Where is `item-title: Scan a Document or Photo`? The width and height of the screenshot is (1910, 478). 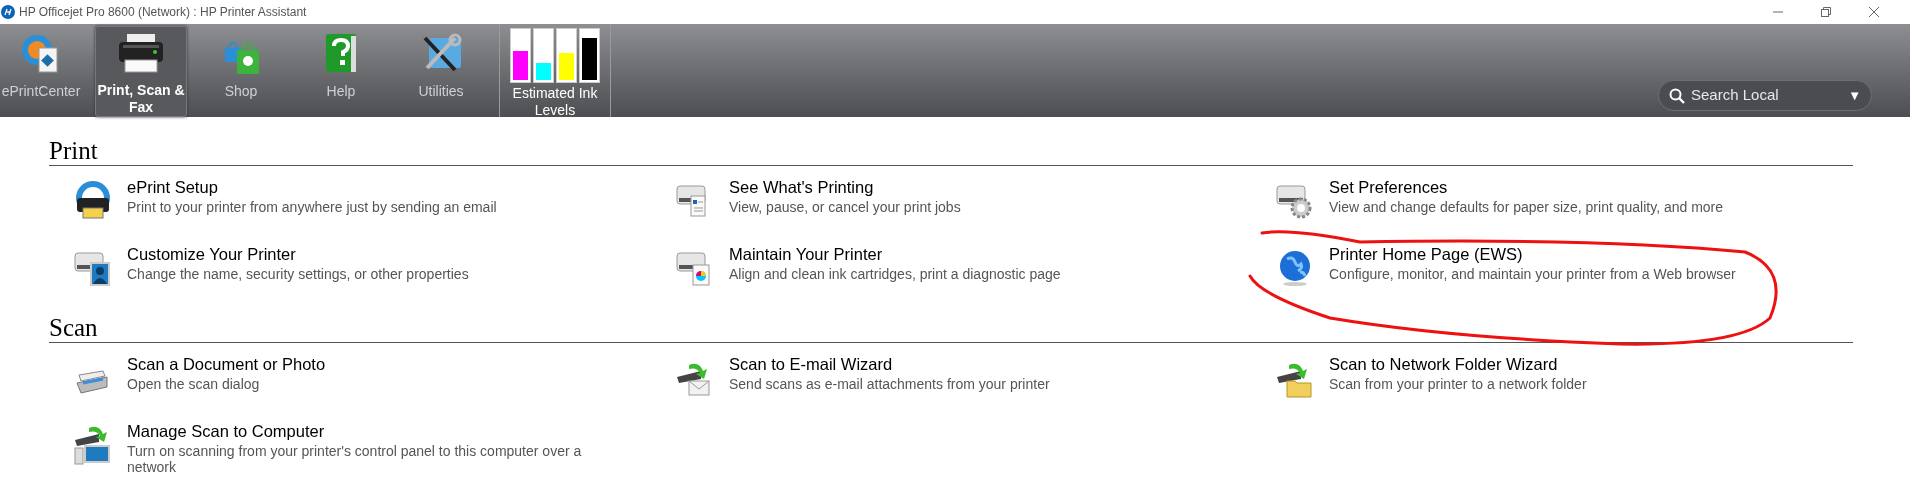
item-title: Scan a Document or Photo is located at coordinates (367, 364).